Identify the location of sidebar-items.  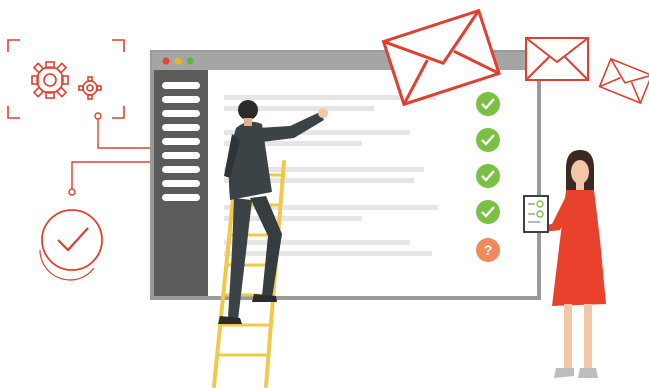
(181, 141).